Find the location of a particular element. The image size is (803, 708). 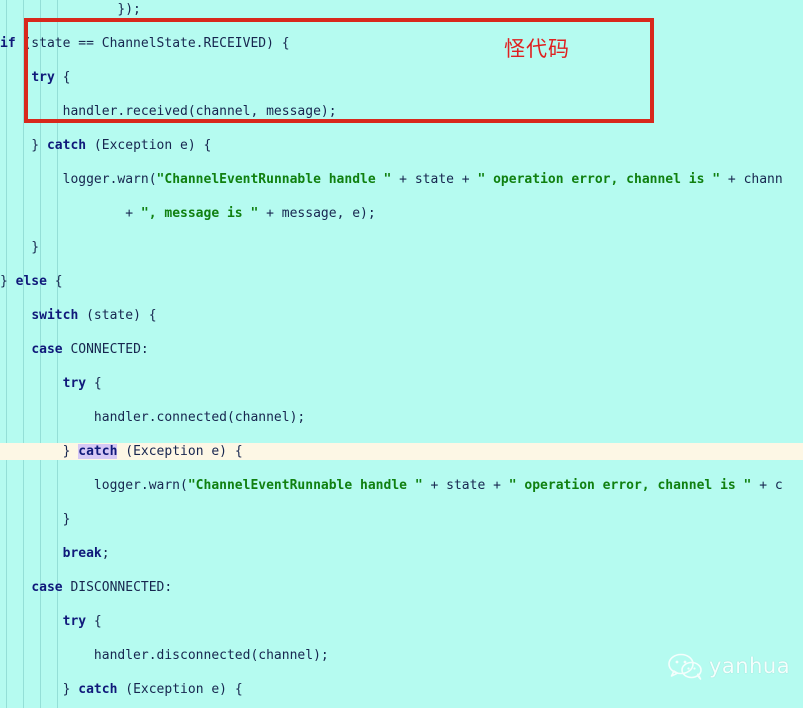

code-token: + is located at coordinates (70, 213).